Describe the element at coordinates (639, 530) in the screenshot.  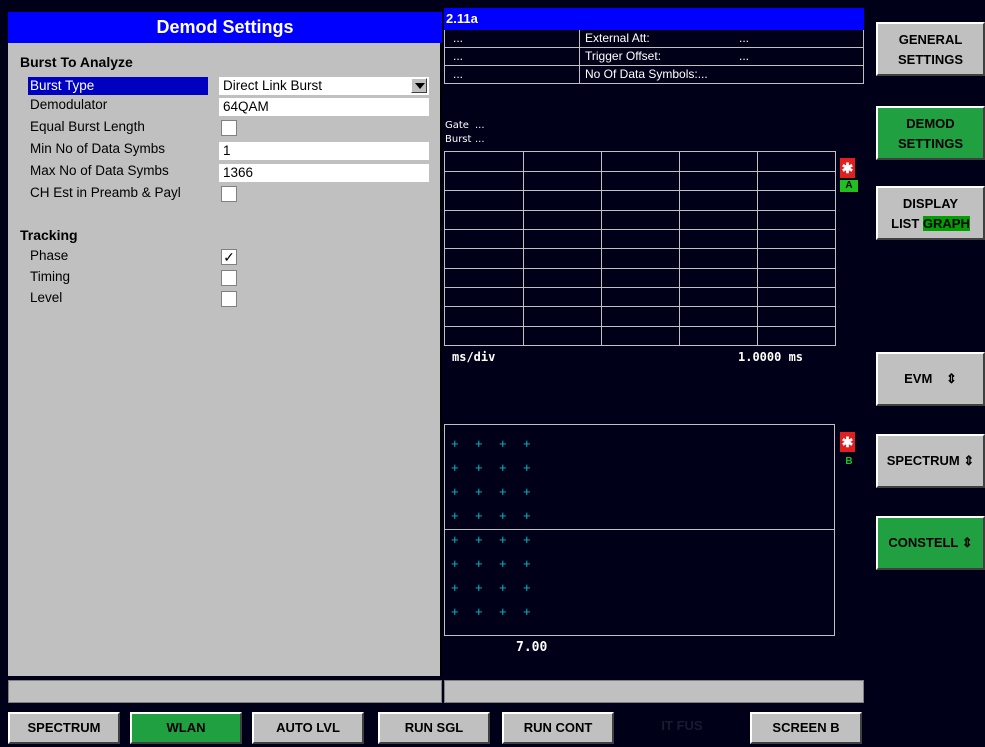
I see `diagram-b-constellation: + + + + + + + + + + + + + + + + + + + + + + + + + + + + + + + +` at that location.